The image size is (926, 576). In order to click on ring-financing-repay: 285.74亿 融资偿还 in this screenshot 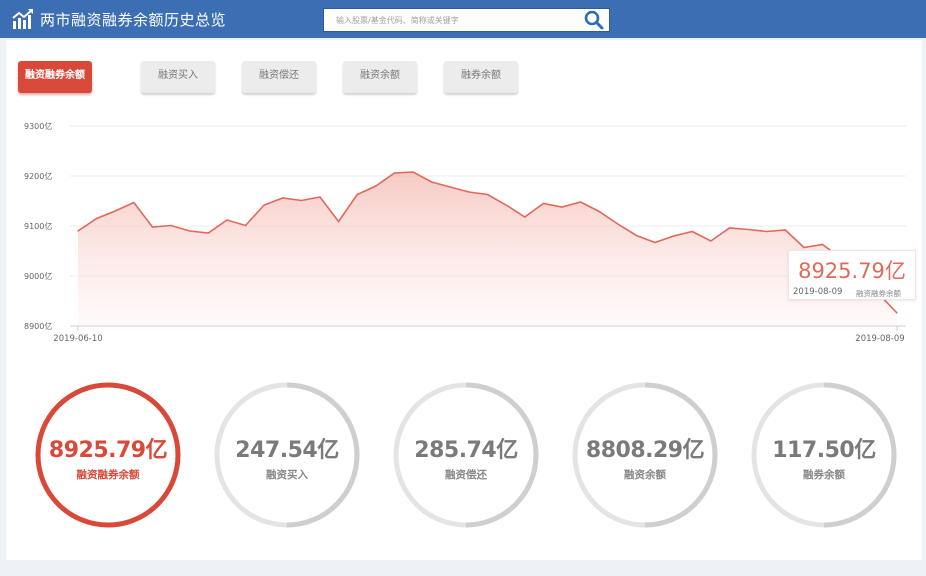, I will do `click(466, 455)`.